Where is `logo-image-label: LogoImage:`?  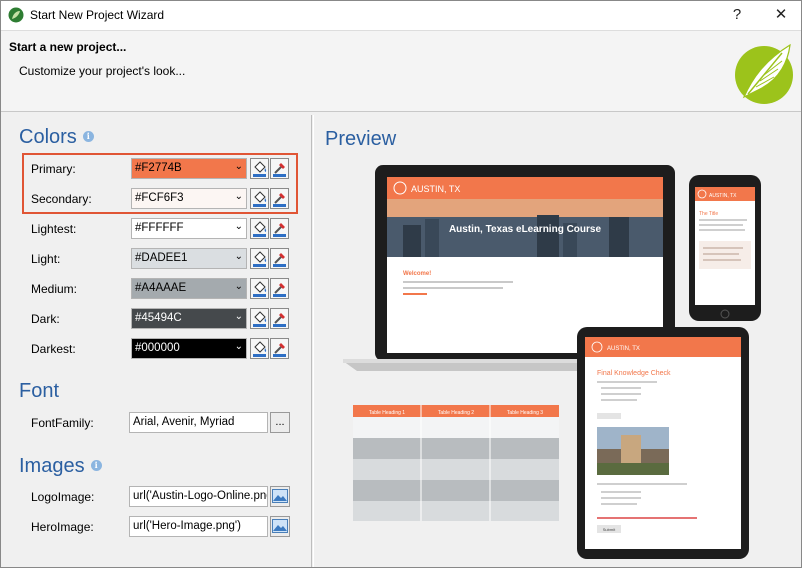
logo-image-label: LogoImage: is located at coordinates (63, 497).